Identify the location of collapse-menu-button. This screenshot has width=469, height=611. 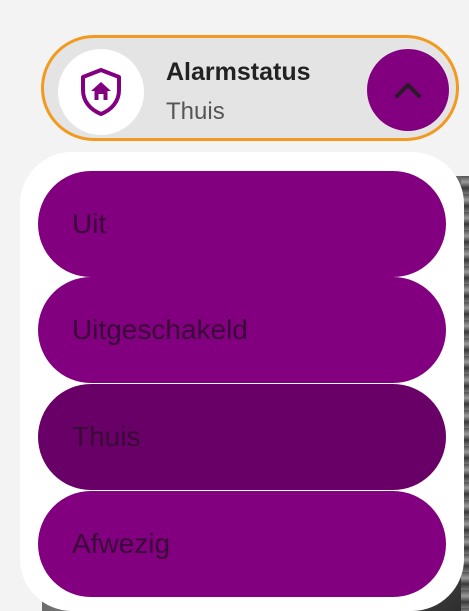
(408, 90).